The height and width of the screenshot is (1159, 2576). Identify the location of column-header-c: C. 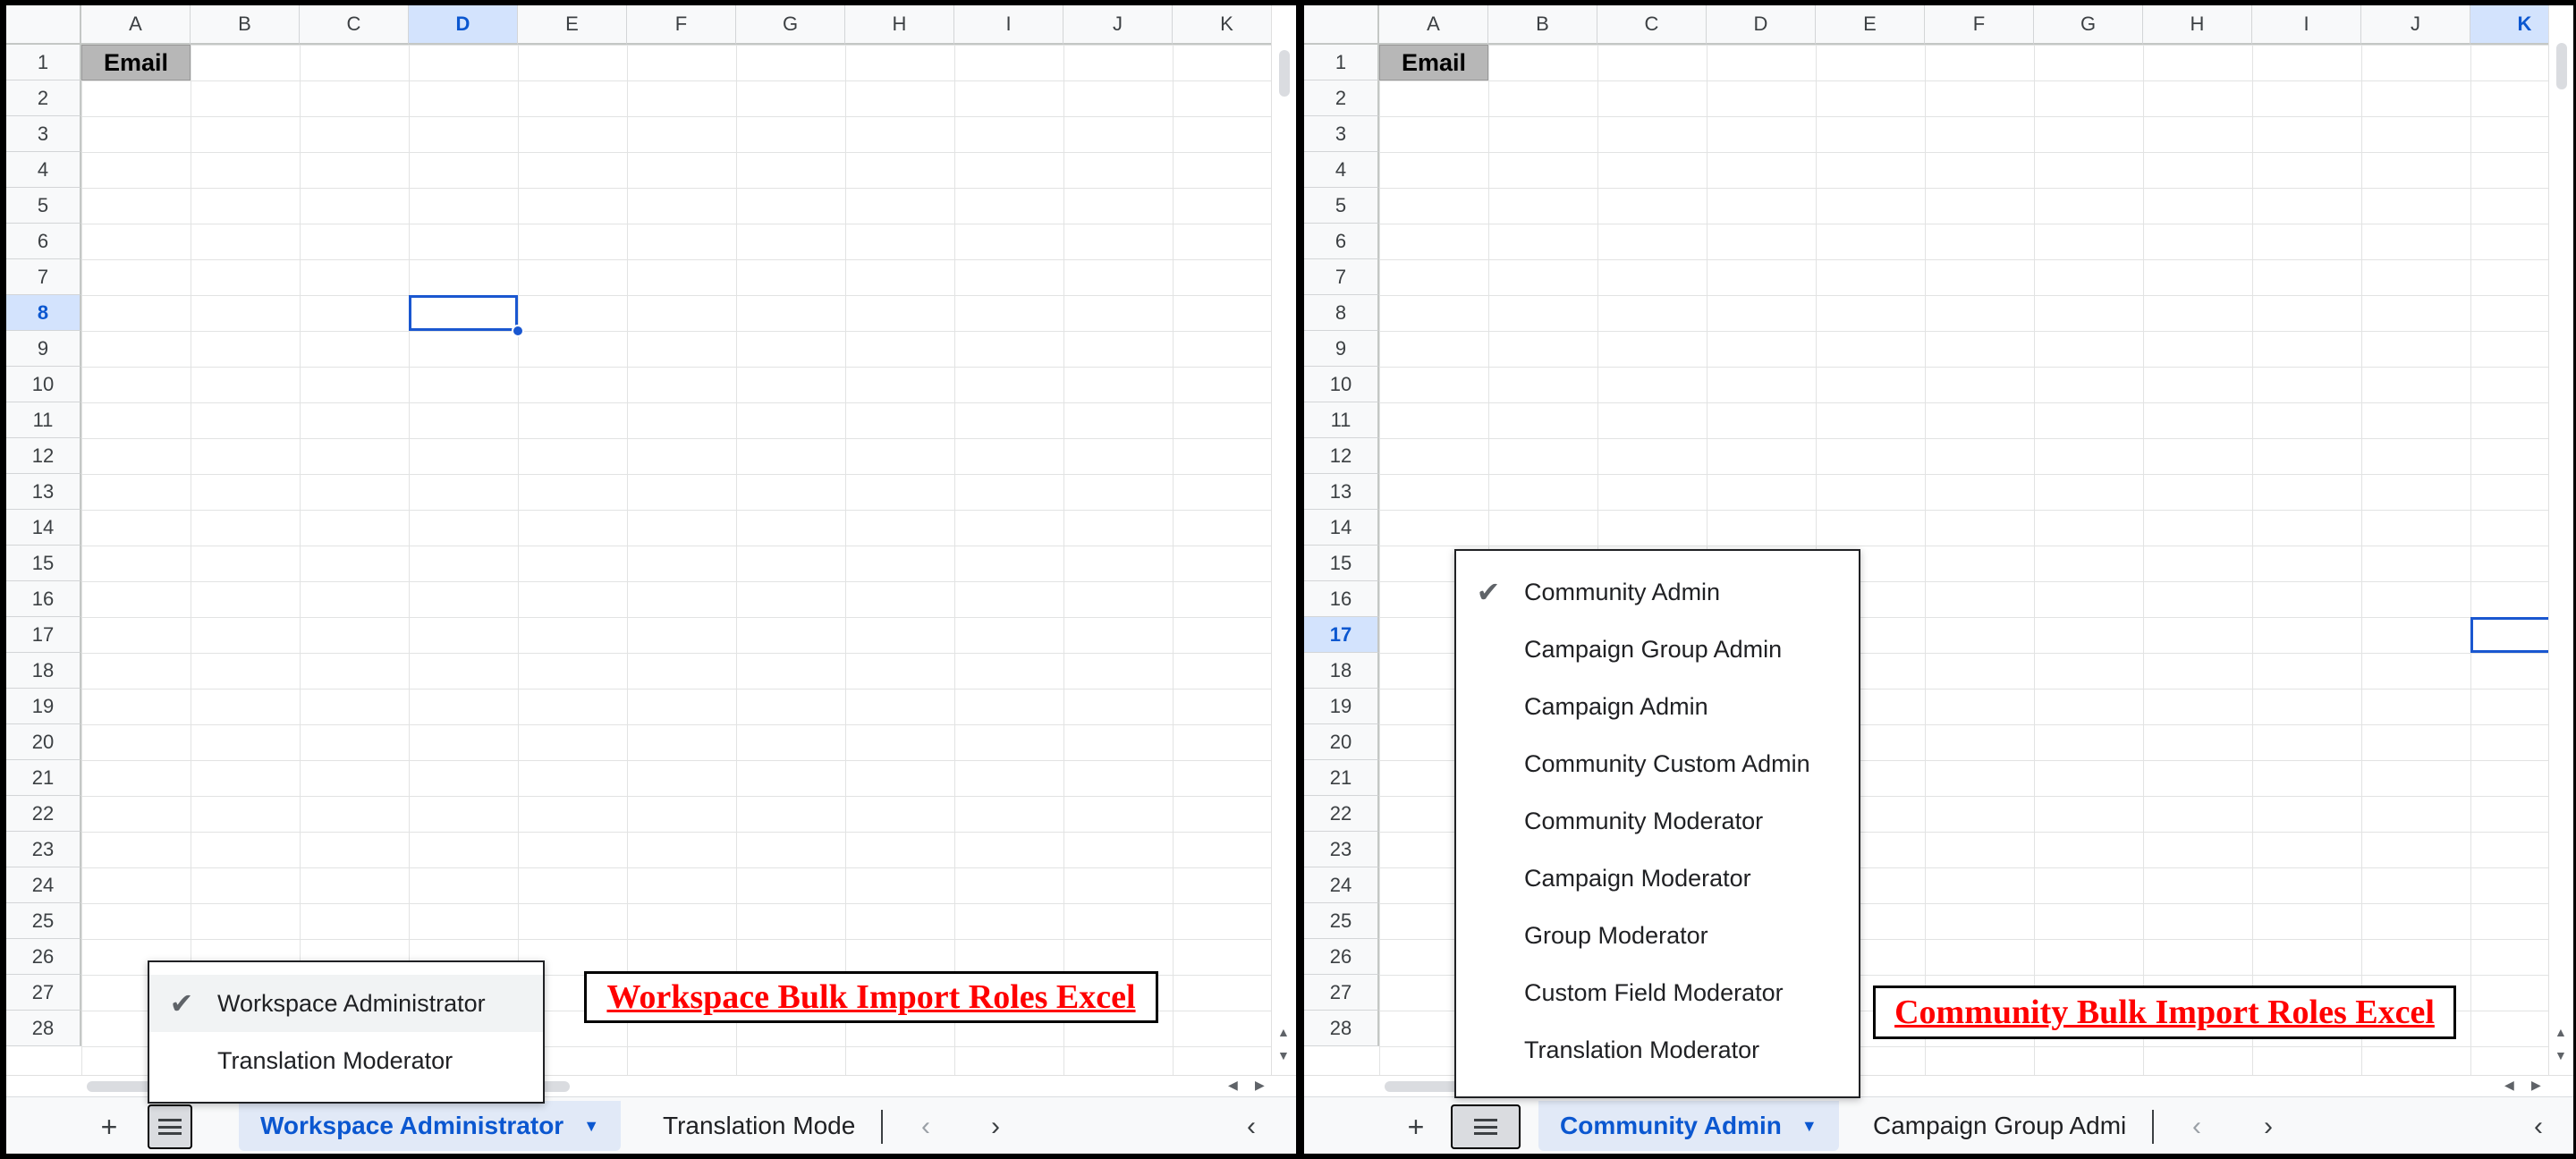
(354, 25).